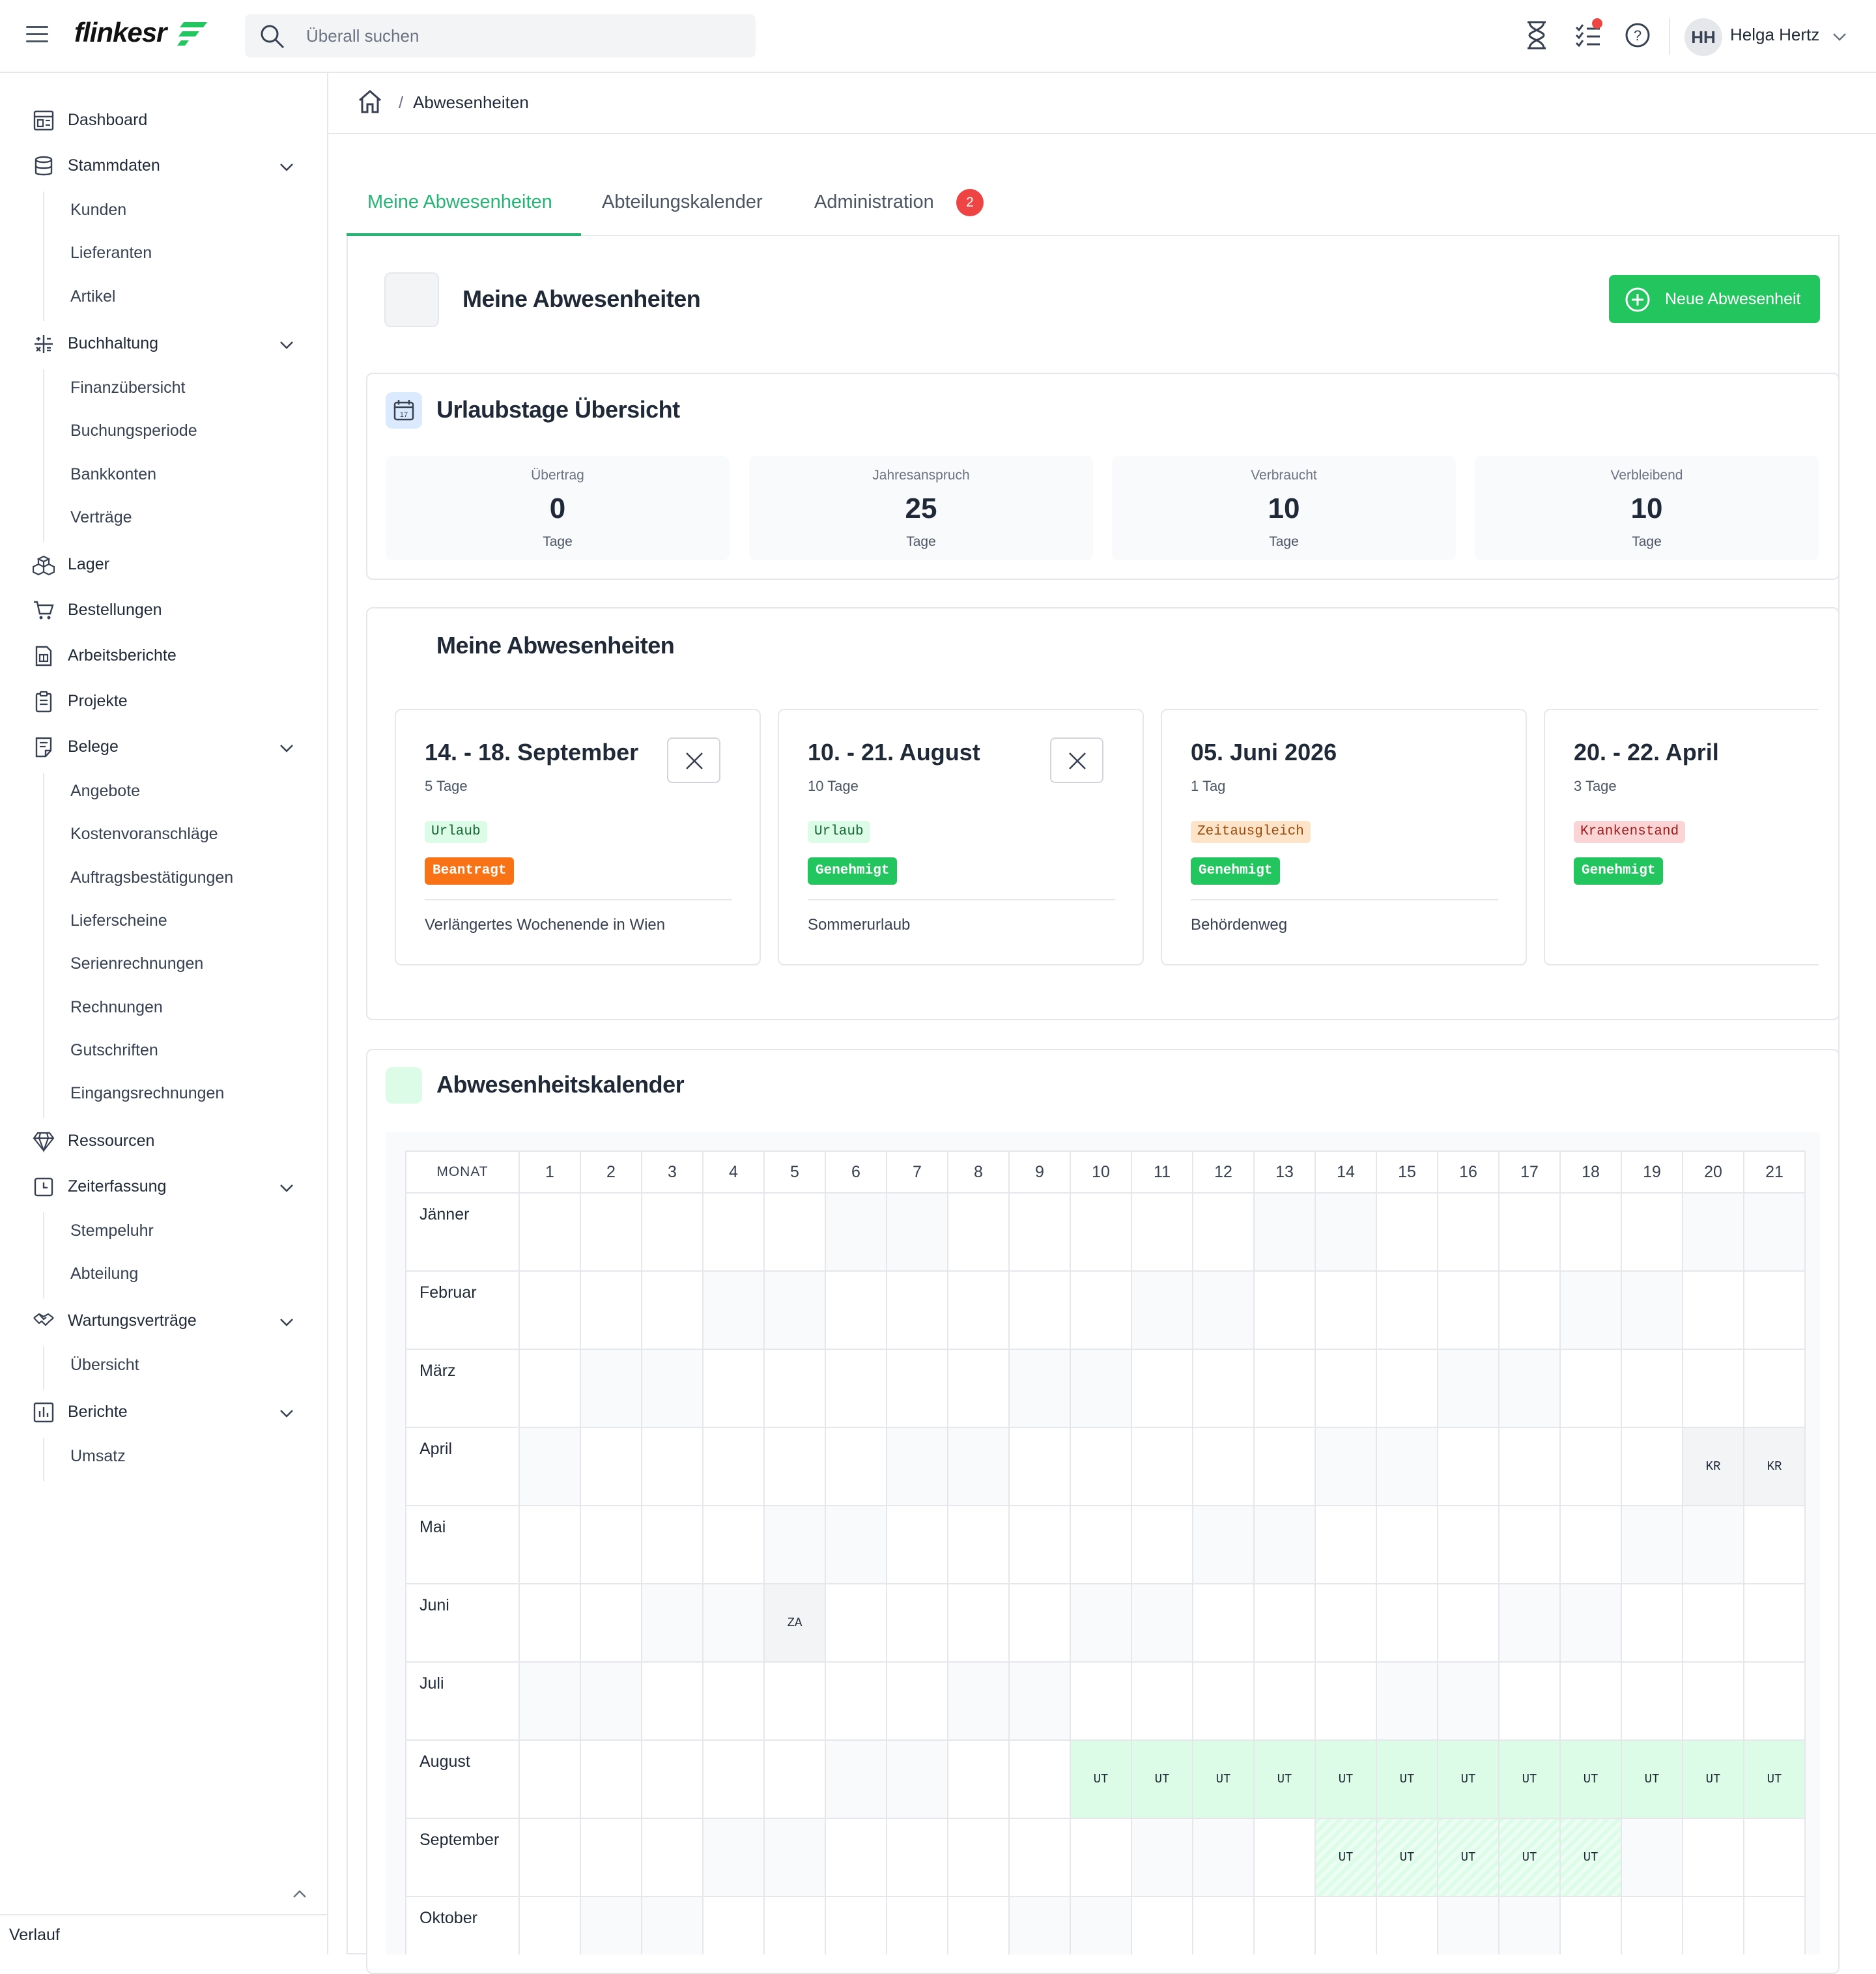 This screenshot has height=1974, width=1876. I want to click on calendar-entry-za: ZA, so click(794, 1623).